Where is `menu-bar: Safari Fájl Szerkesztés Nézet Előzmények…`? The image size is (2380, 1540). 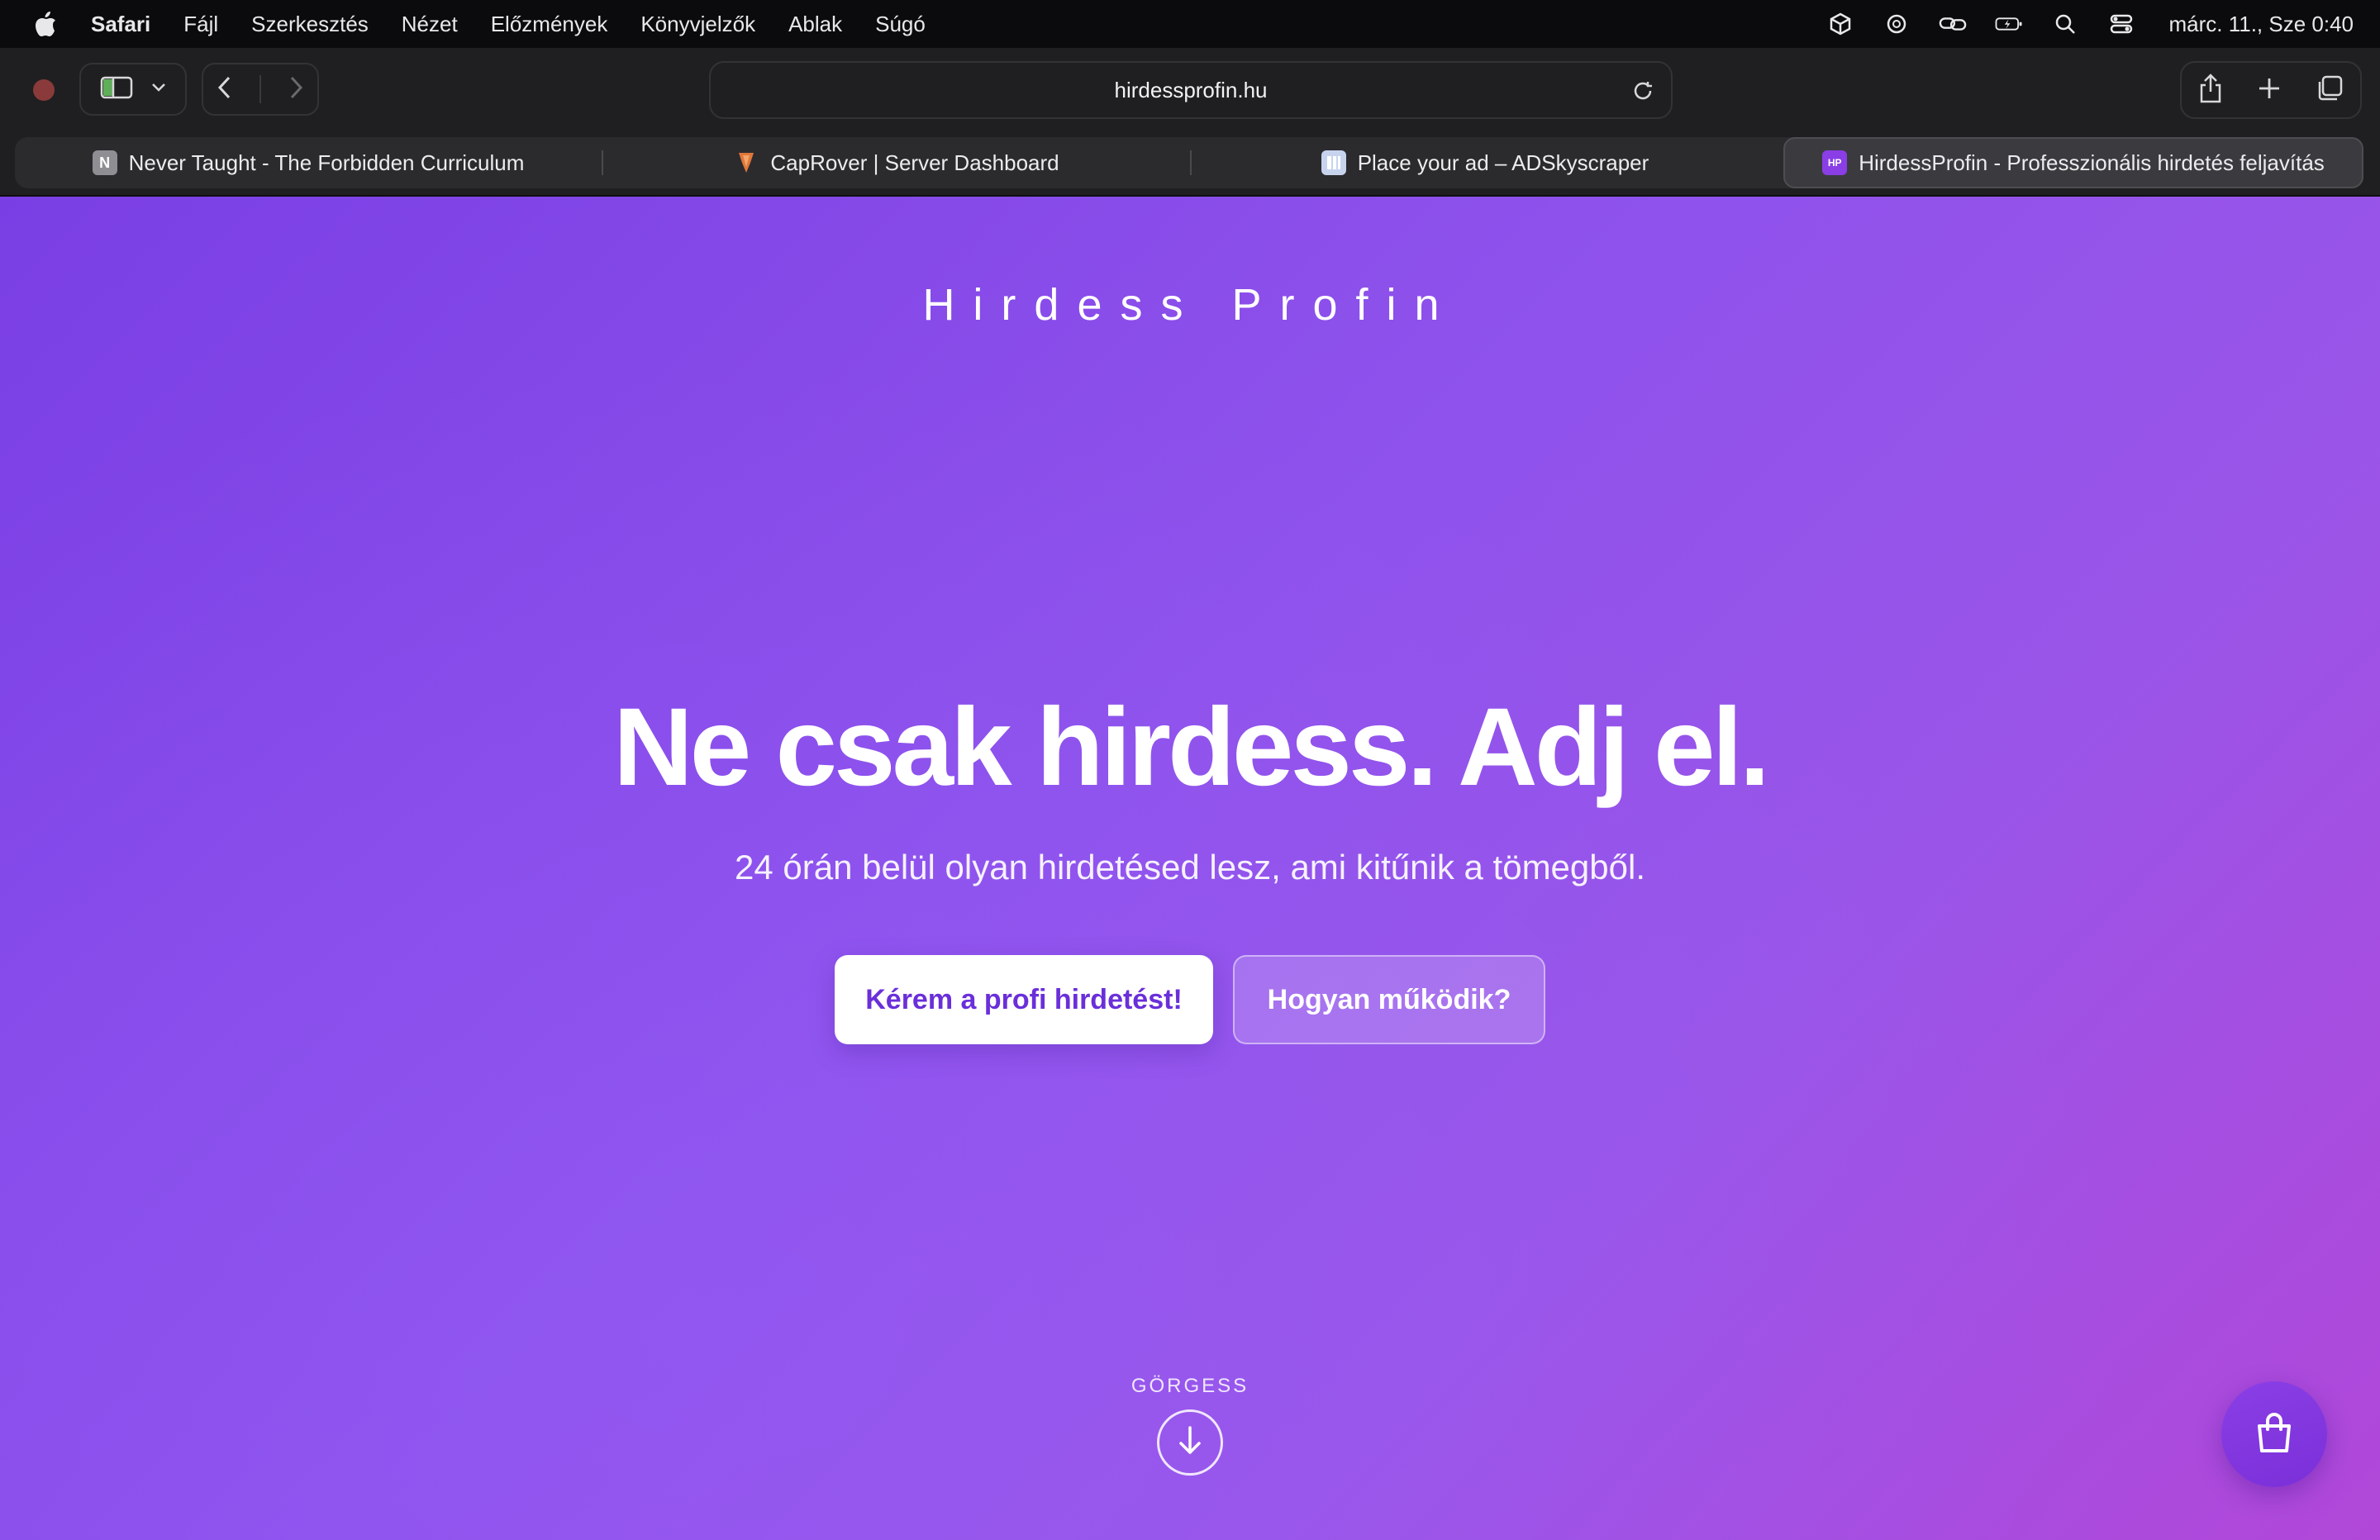
menu-bar: Safari Fájl Szerkesztés Nézet Előzmények… is located at coordinates (1190, 24).